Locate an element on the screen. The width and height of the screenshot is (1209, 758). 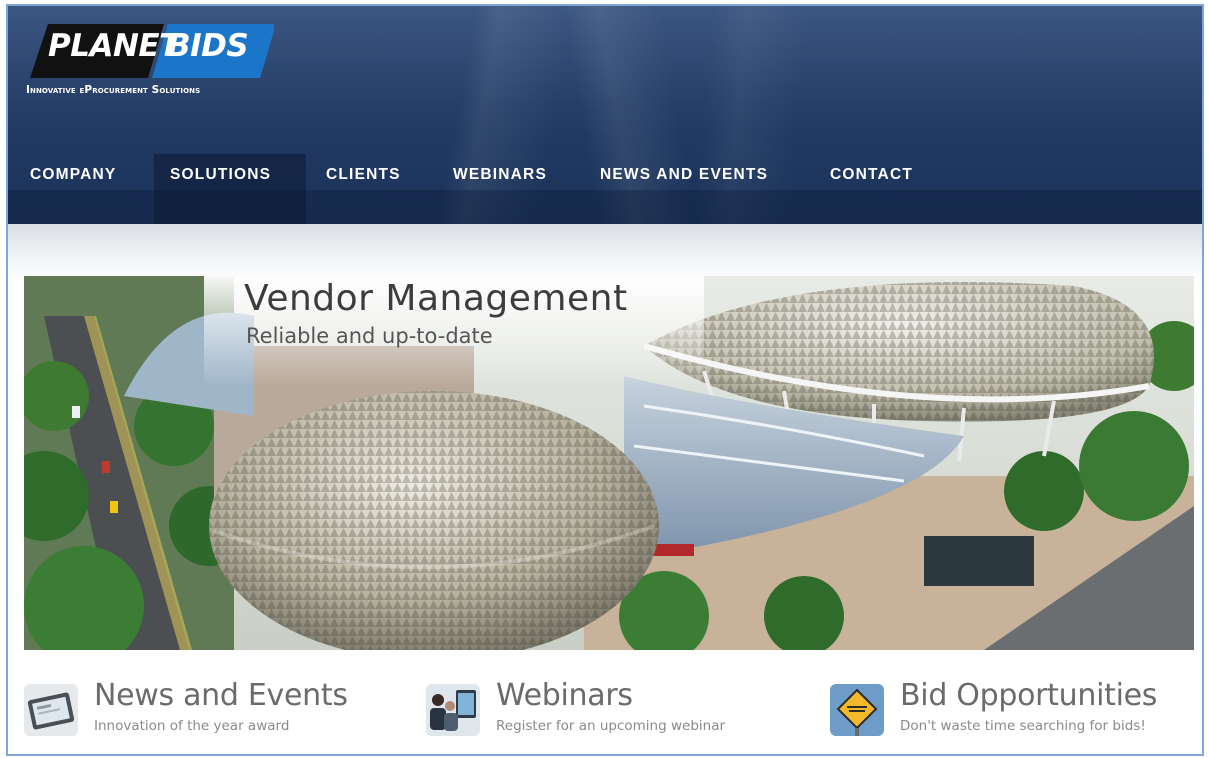
feature-desc-news-and-events: Innovation of the year award is located at coordinates (192, 726).